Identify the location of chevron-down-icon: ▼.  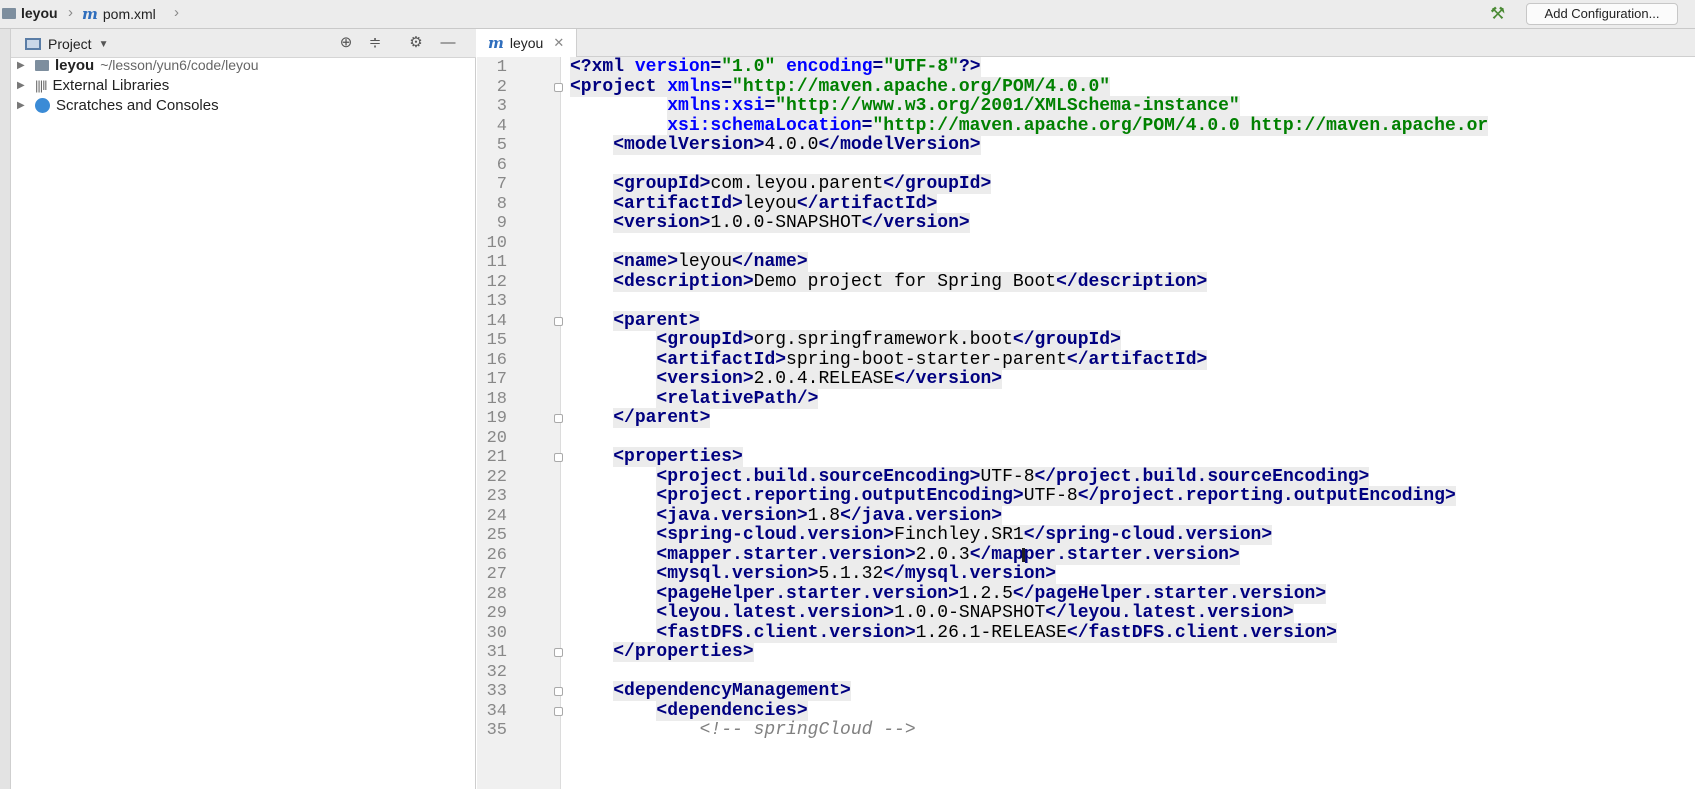
(103, 44).